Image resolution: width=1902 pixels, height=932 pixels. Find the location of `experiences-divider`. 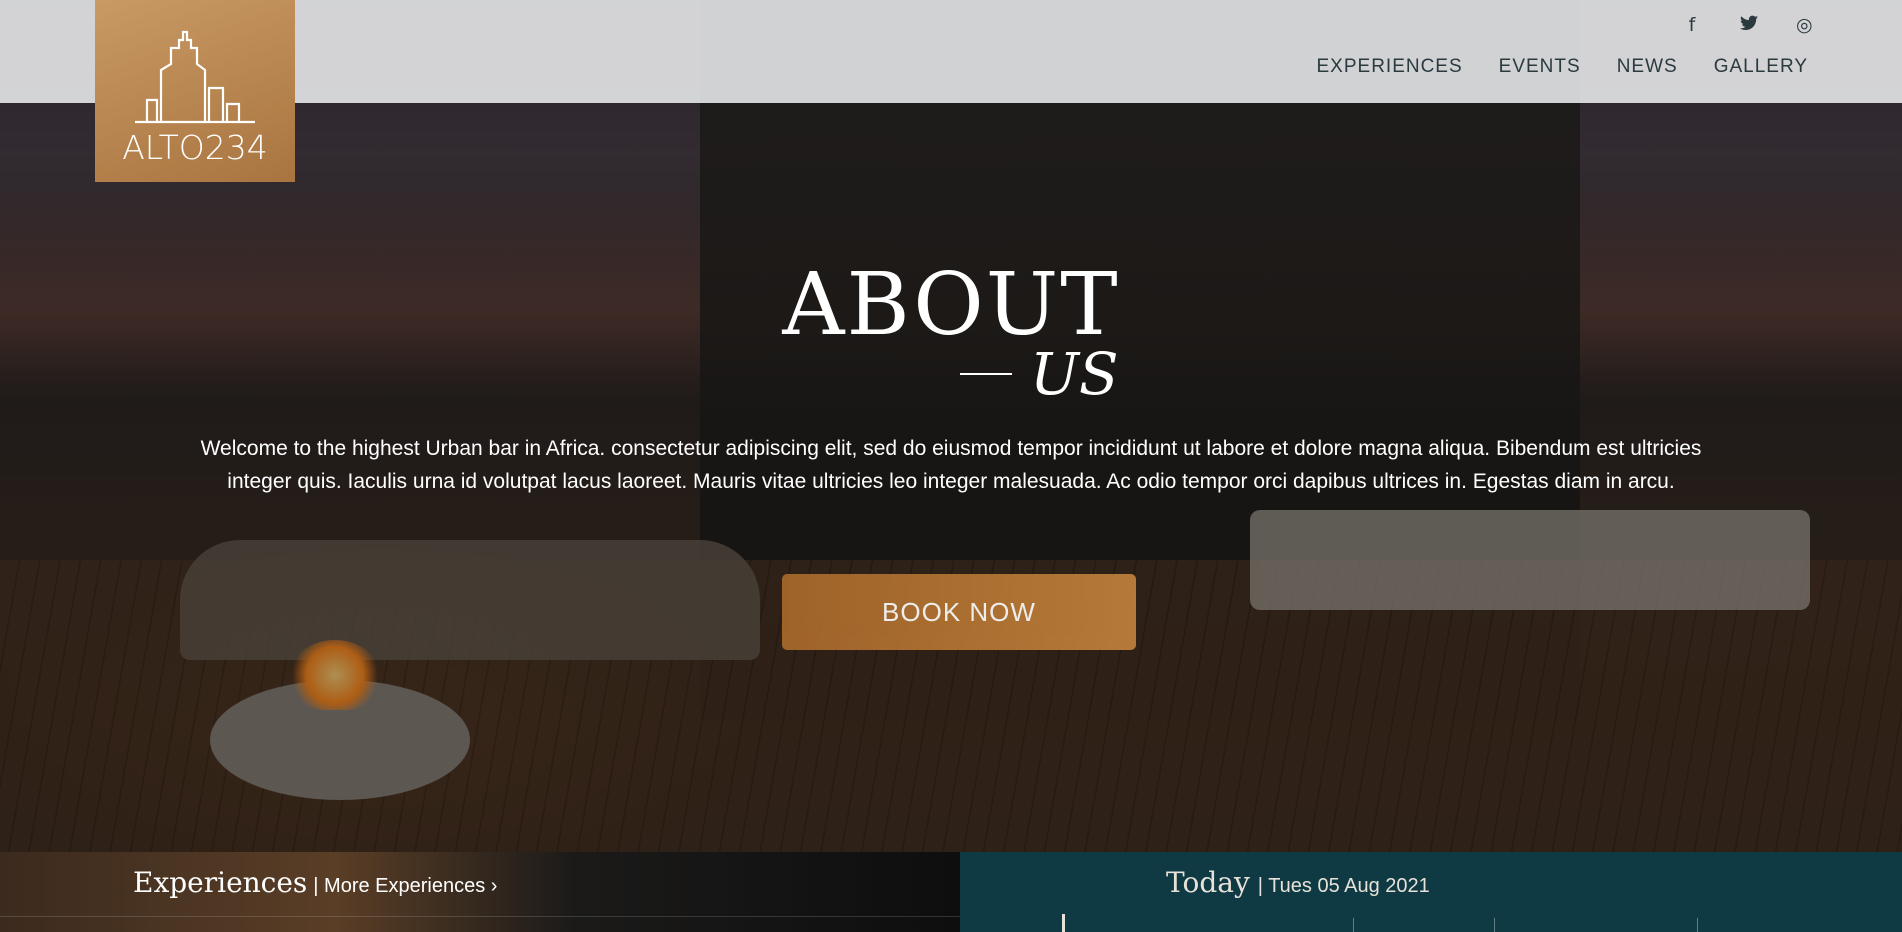

experiences-divider is located at coordinates (480, 916).